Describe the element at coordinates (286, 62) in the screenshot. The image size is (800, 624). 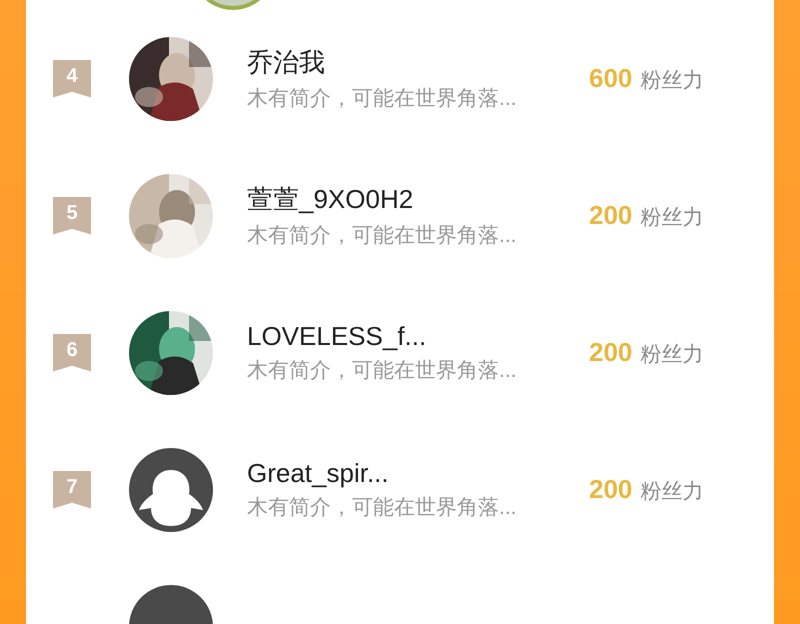
I see `user-name: 乔治我` at that location.